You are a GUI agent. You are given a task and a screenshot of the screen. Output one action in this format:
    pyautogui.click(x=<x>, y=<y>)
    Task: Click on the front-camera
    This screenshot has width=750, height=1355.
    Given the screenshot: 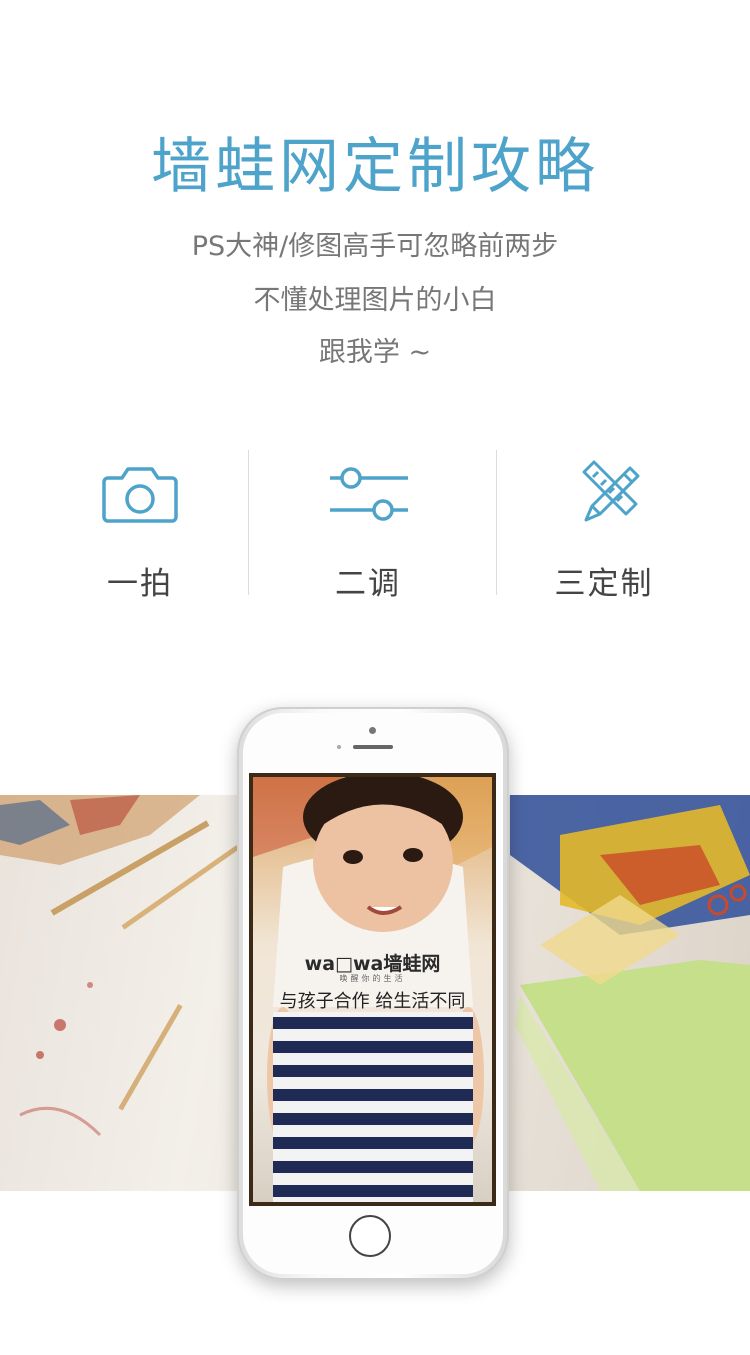 What is the action you would take?
    pyautogui.click(x=372, y=730)
    